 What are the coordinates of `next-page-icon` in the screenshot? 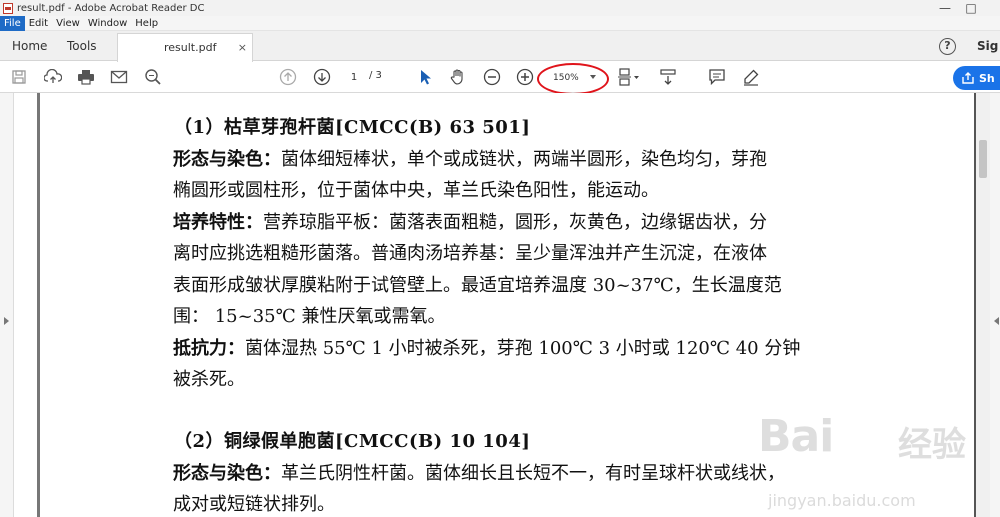 It's located at (322, 77).